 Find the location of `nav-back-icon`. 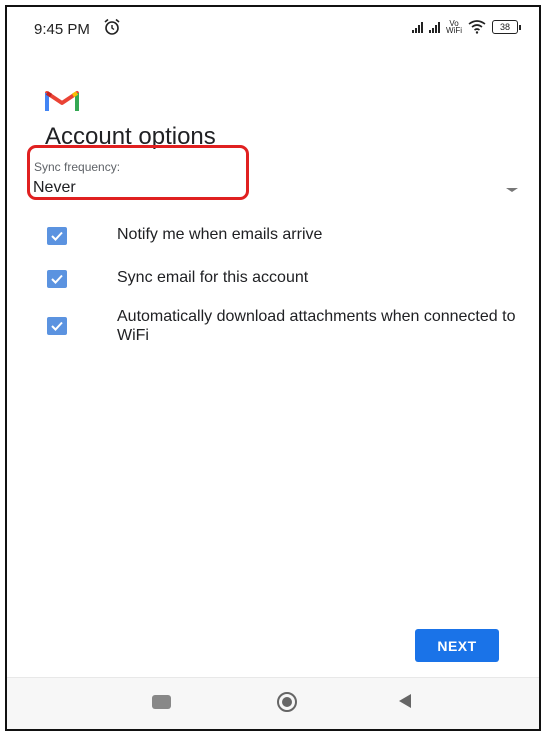

nav-back-icon is located at coordinates (405, 701).